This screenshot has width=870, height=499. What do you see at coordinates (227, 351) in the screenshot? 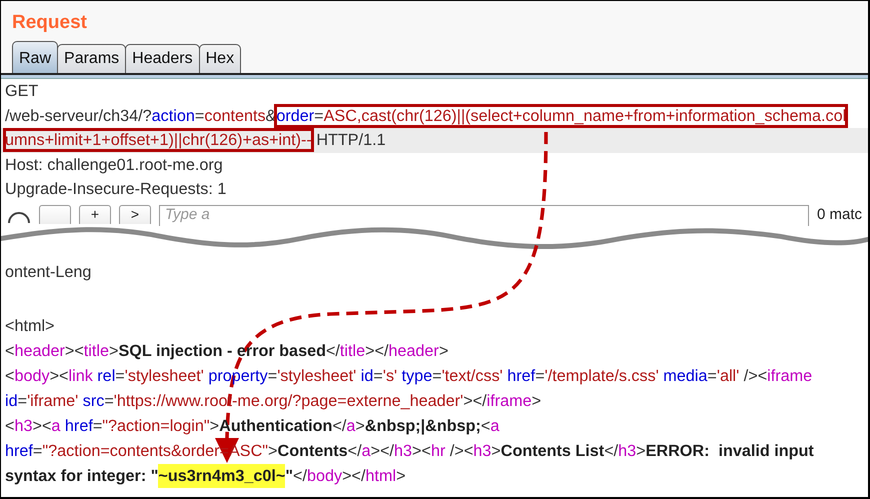
I see `response-line: <header><title>SQL injection - error based</title></header>` at bounding box center [227, 351].